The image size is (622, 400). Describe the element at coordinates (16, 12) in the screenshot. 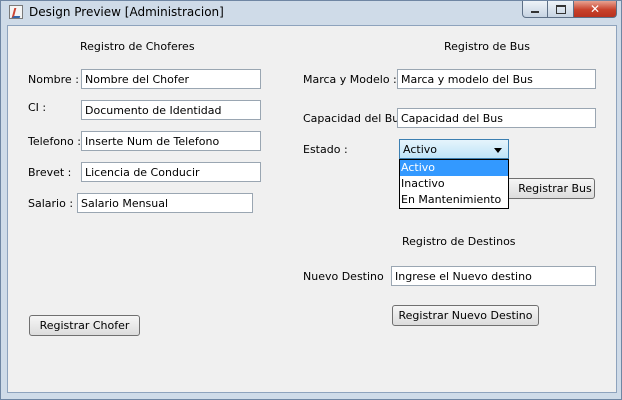

I see `java-app-icon` at that location.